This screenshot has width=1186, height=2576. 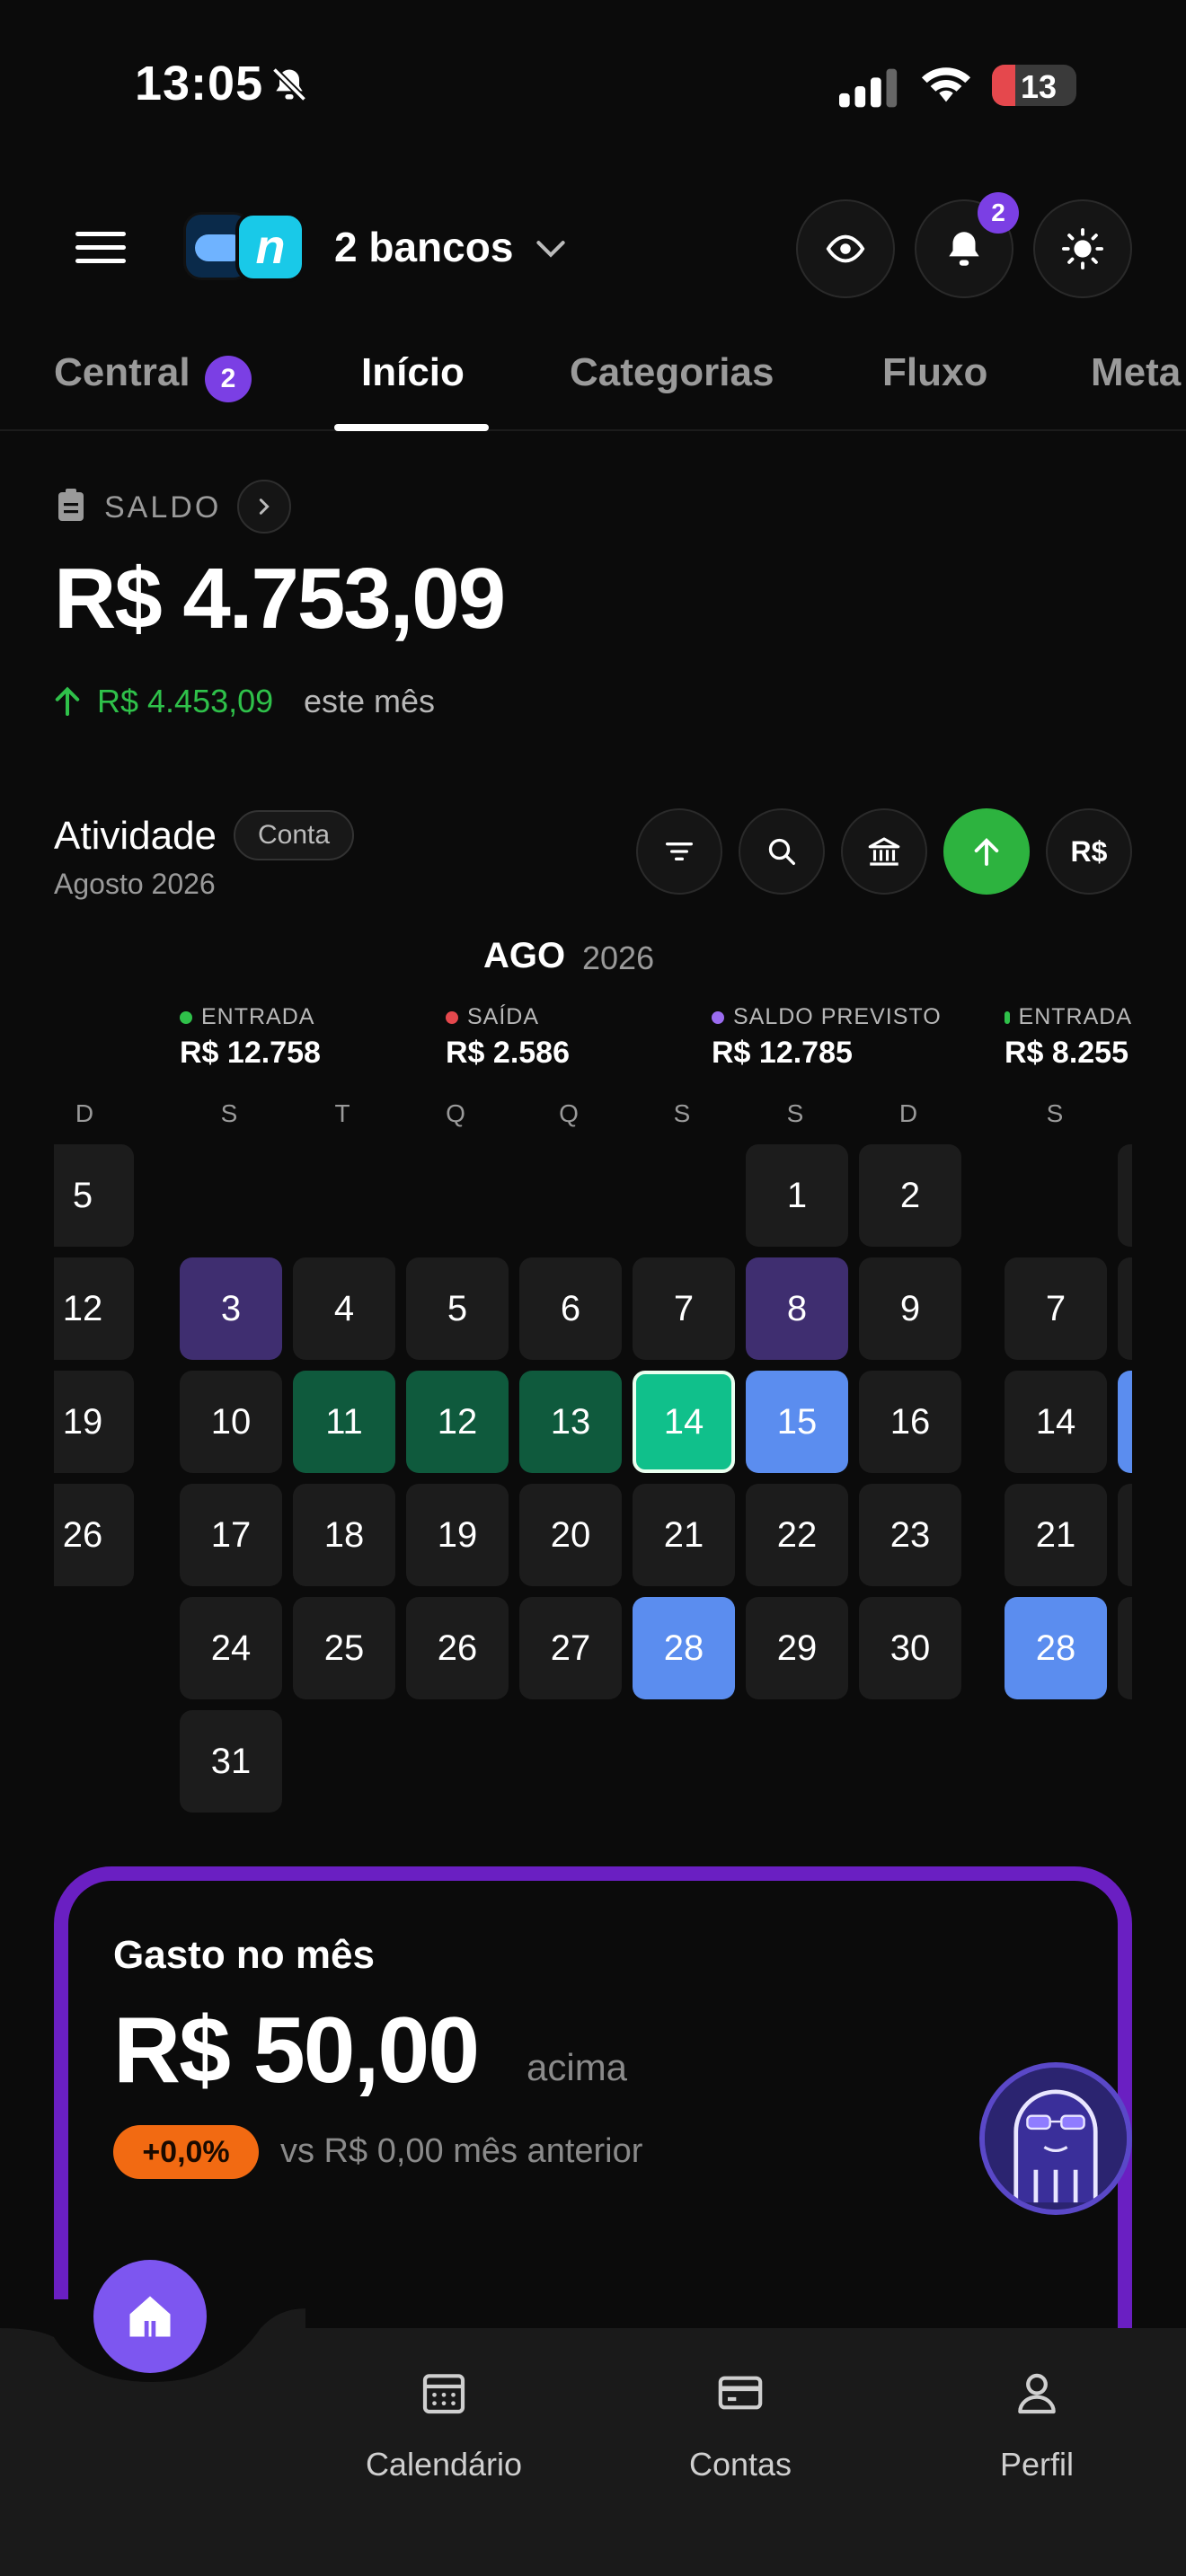 What do you see at coordinates (684, 1535) in the screenshot?
I see `calendar-day-21: 21` at bounding box center [684, 1535].